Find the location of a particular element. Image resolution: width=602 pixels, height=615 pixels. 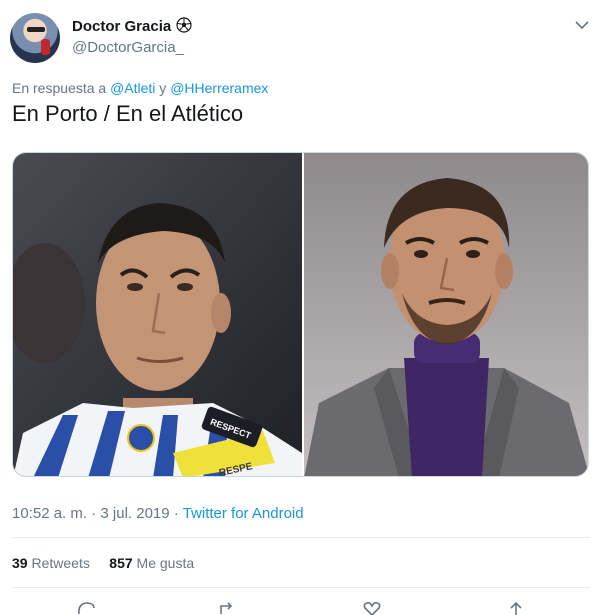

divider-bottom is located at coordinates (301, 587).